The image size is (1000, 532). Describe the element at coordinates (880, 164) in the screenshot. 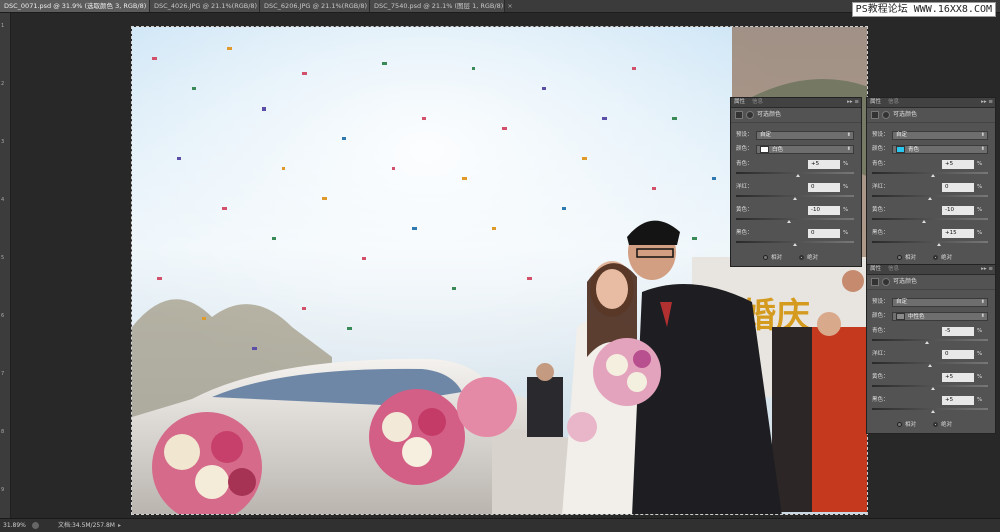

I see `cyan-label: 青色：` at that location.